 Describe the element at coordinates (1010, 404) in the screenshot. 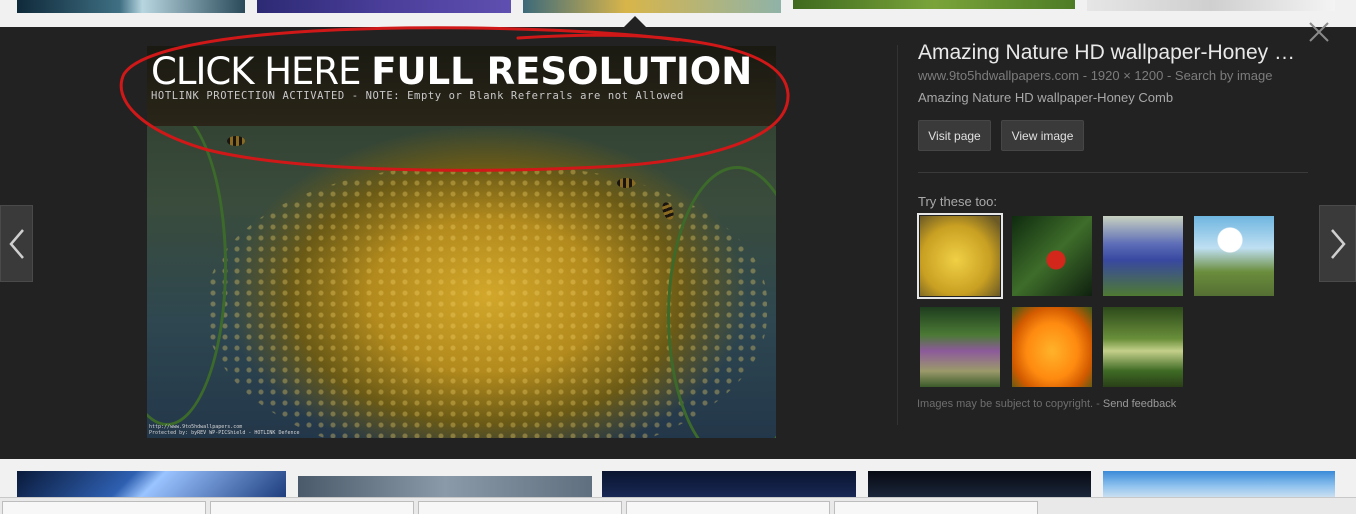

I see `copyright-text: Images may be subject to copyright. -` at that location.